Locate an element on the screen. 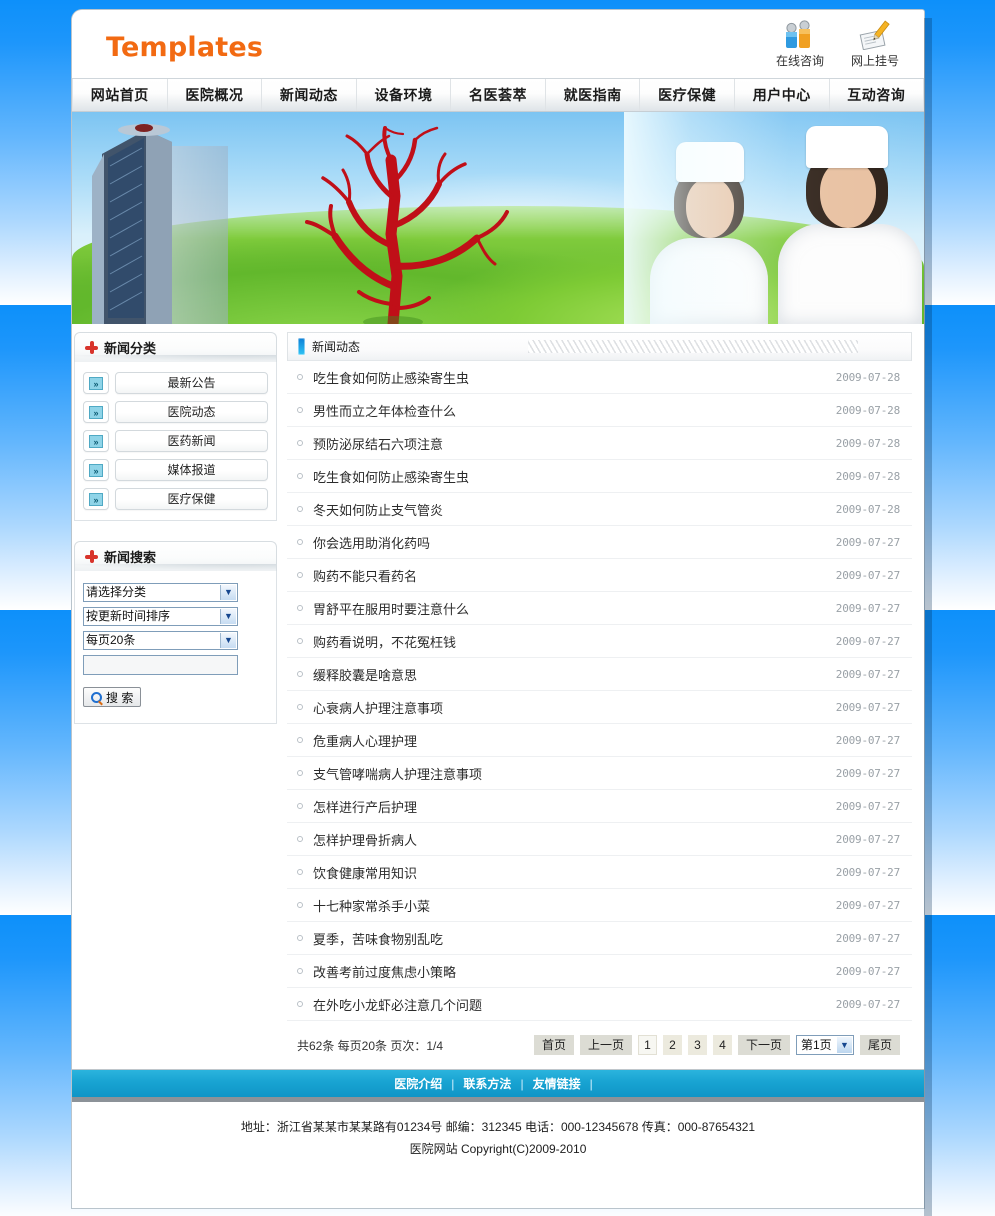 The height and width of the screenshot is (1216, 995). news-title: 胃舒平在服用时要注意什么 is located at coordinates (574, 608).